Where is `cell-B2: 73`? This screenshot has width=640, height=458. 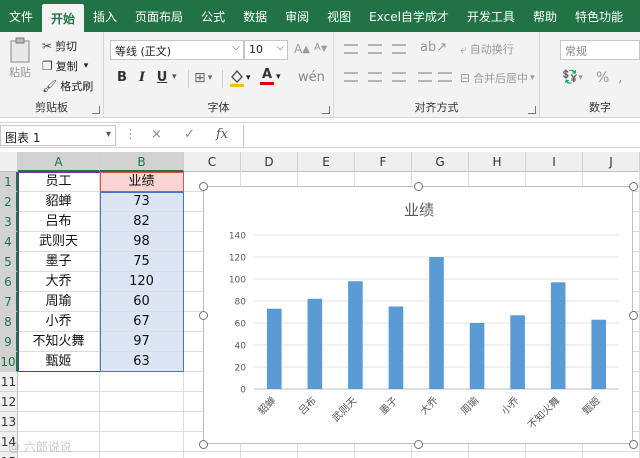
cell-B2: 73 is located at coordinates (142, 202).